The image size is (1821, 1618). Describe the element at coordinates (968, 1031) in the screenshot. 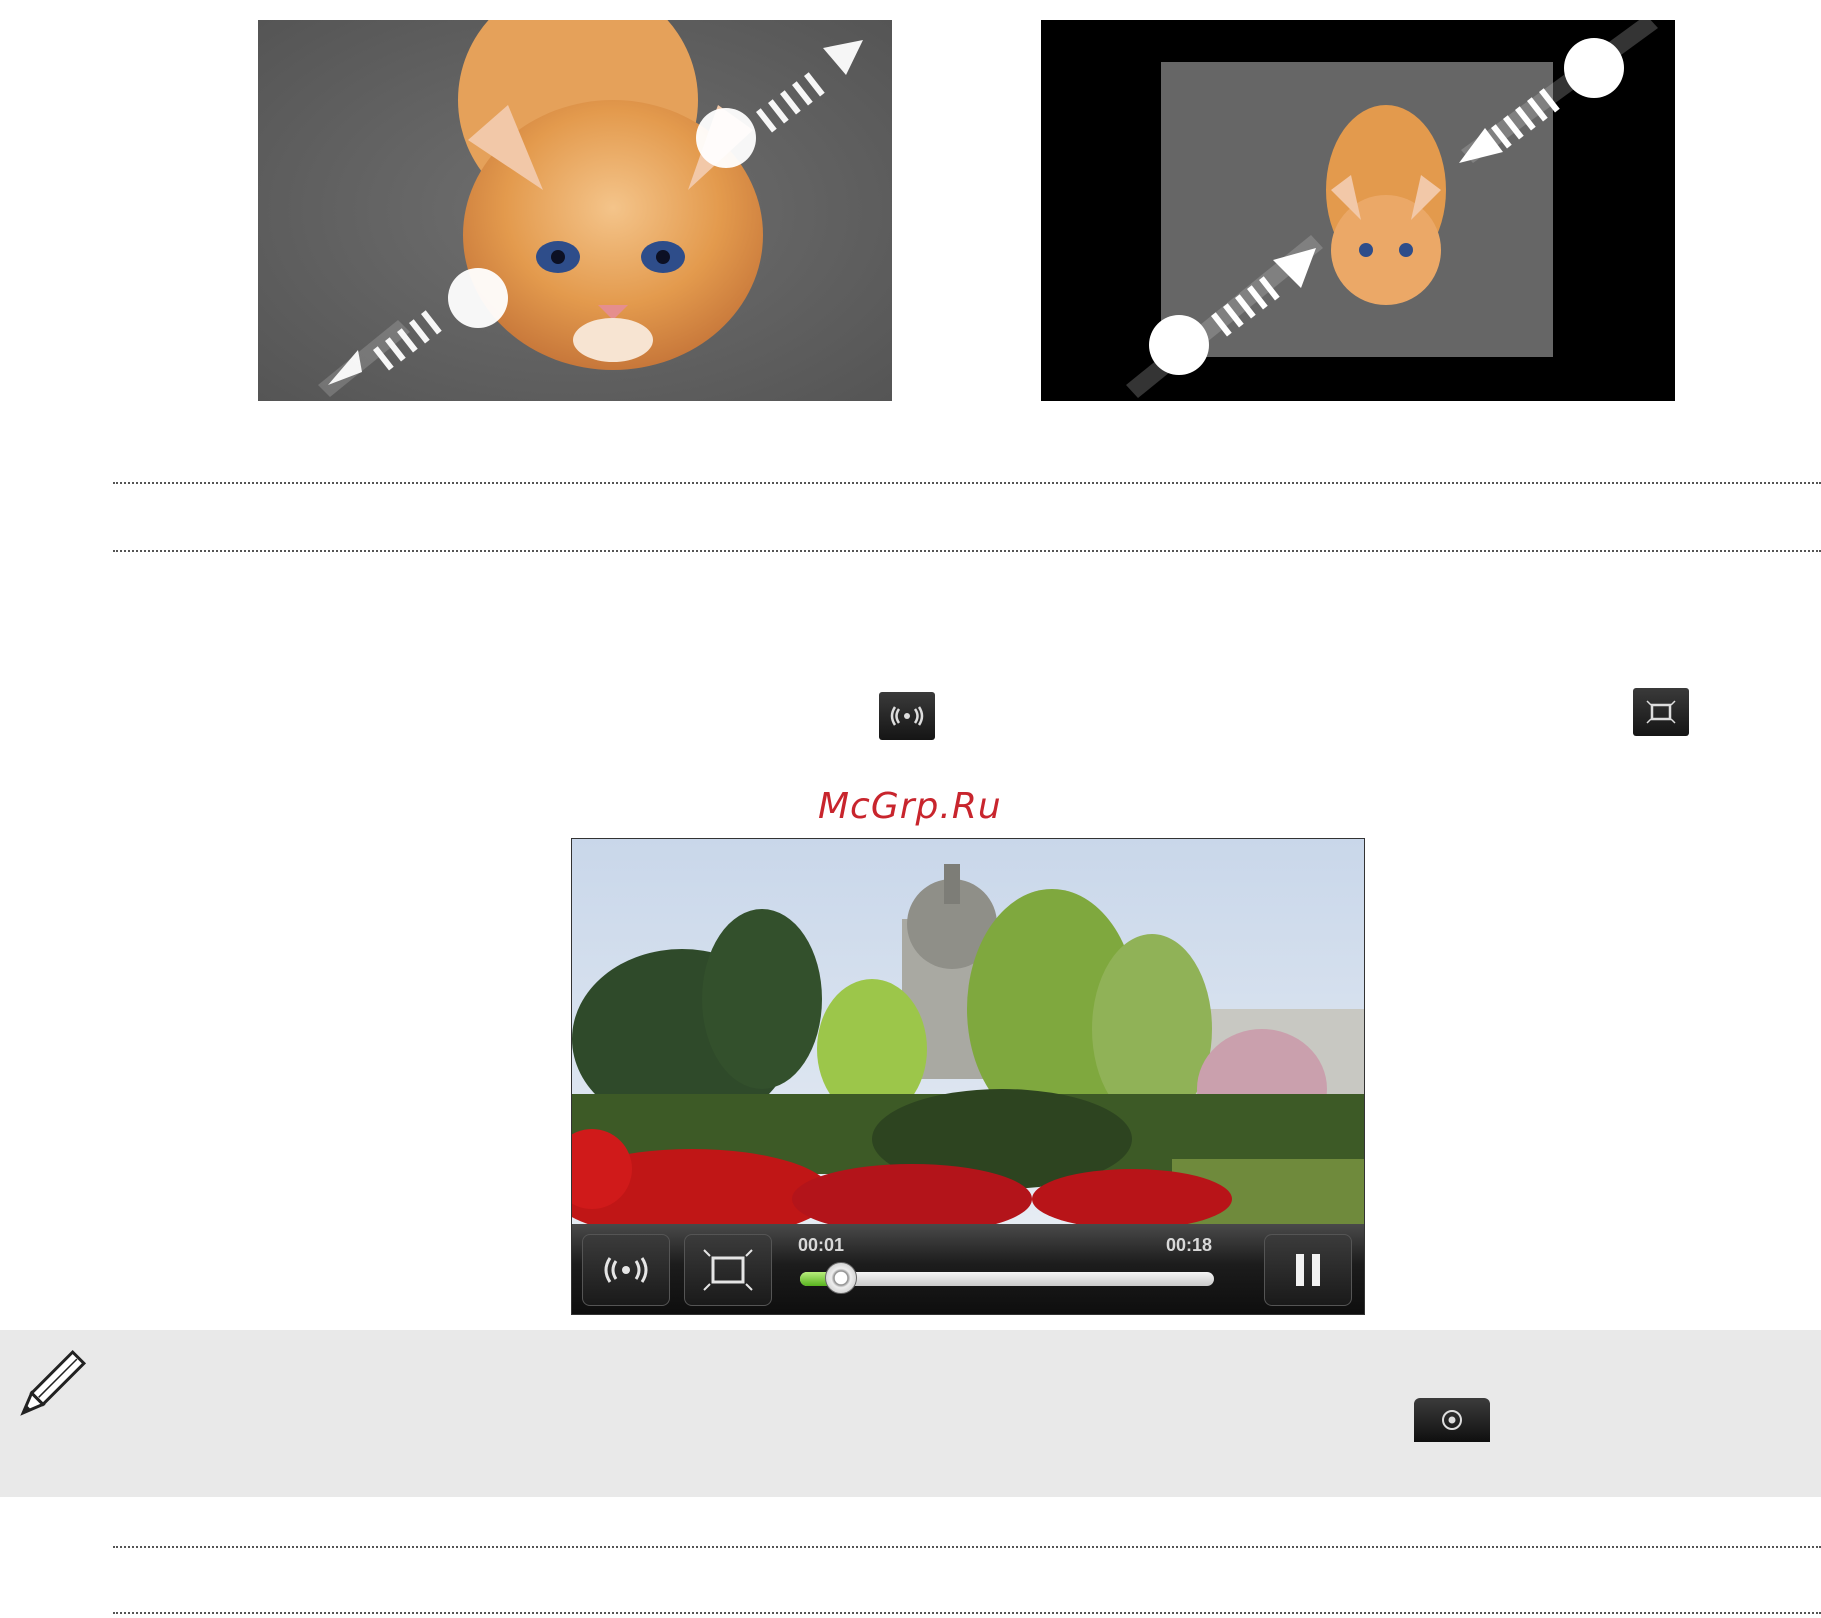

I see `video-frame` at that location.